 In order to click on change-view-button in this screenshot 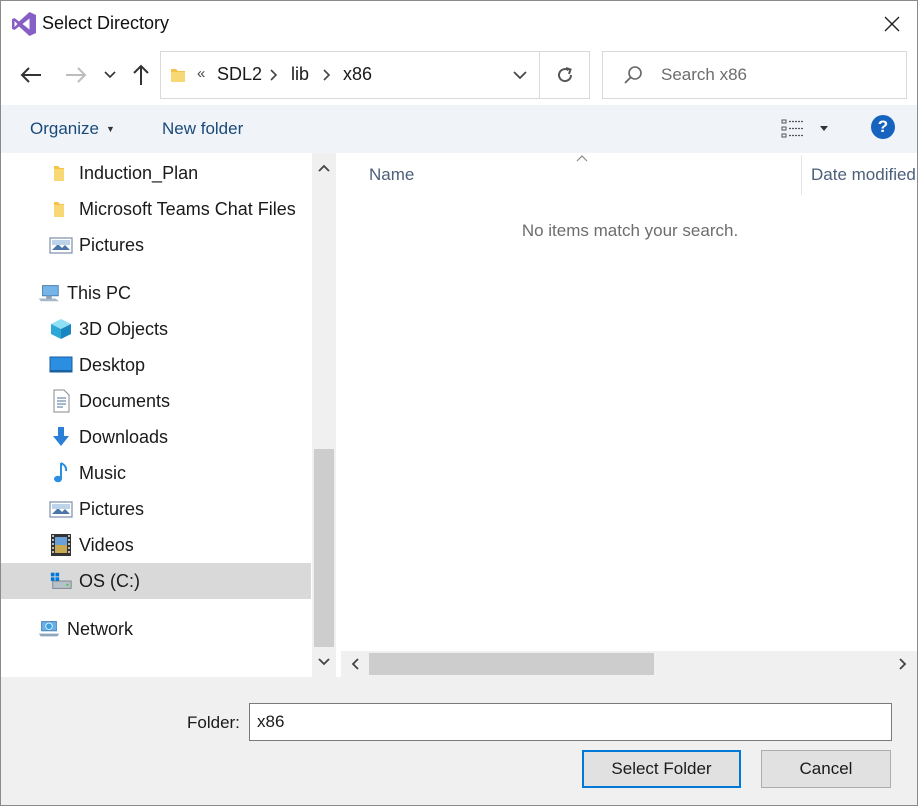, I will do `click(806, 129)`.